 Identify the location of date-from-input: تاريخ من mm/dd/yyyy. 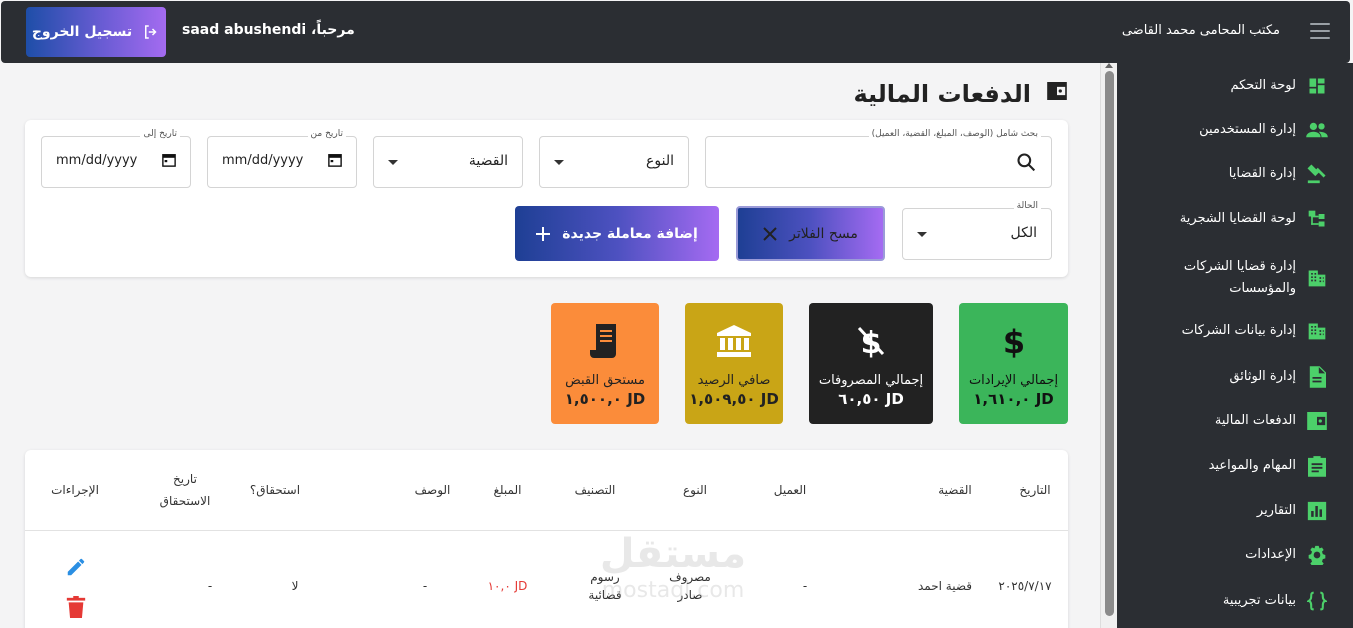
(282, 158).